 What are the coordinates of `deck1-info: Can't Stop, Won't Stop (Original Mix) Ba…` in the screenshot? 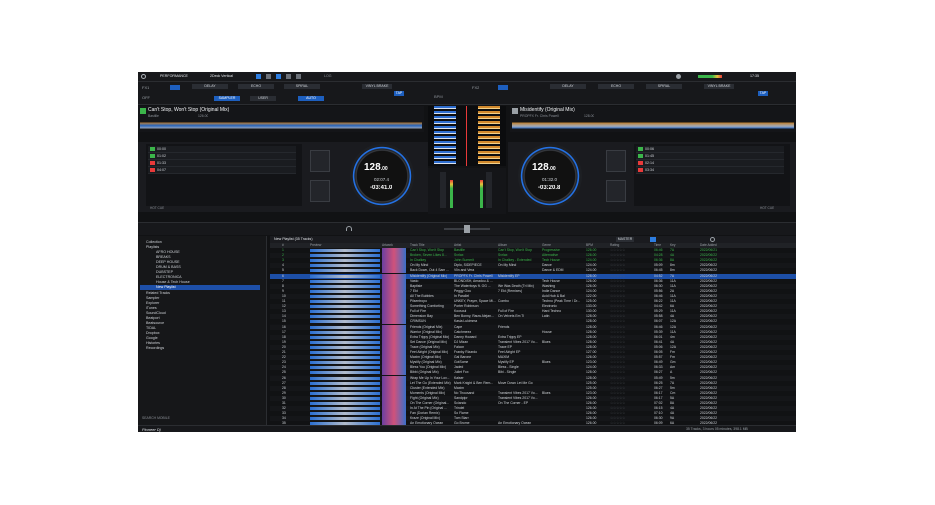 It's located at (281, 119).